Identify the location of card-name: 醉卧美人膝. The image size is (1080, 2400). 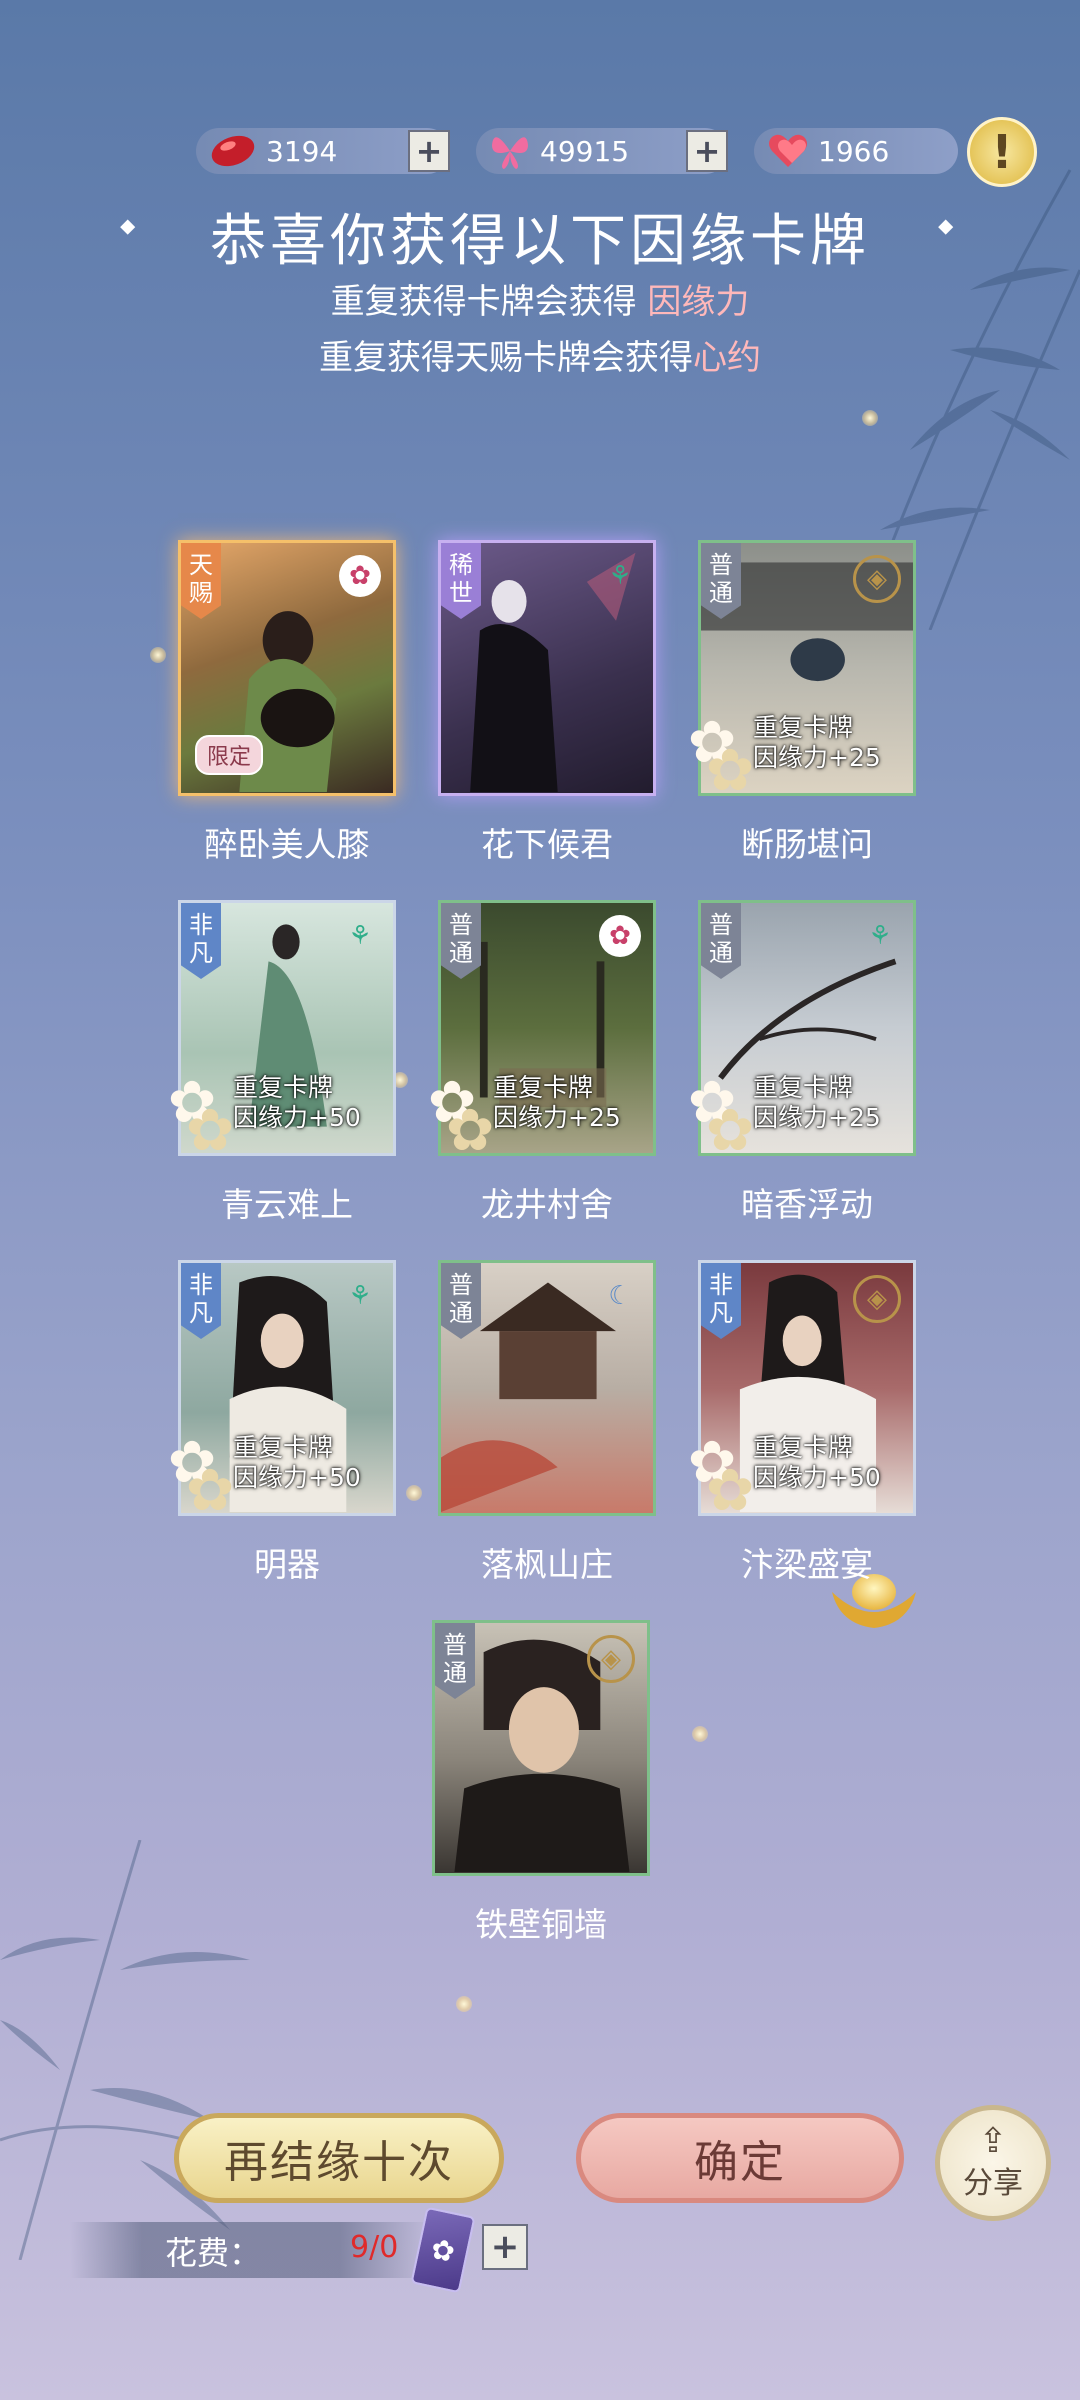
(287, 844).